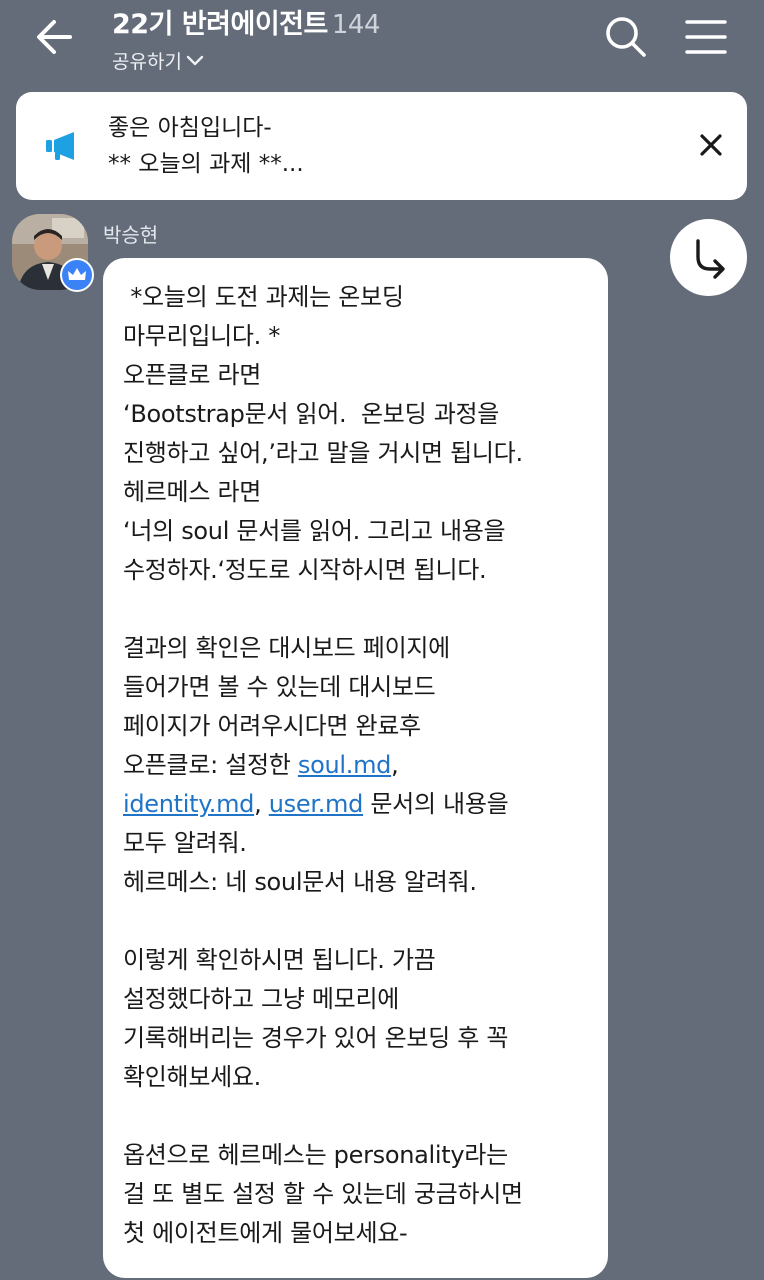 Image resolution: width=764 pixels, height=1280 pixels. What do you see at coordinates (272, 726) in the screenshot?
I see `message-line: 페이지가 어려우시다면 완료후` at bounding box center [272, 726].